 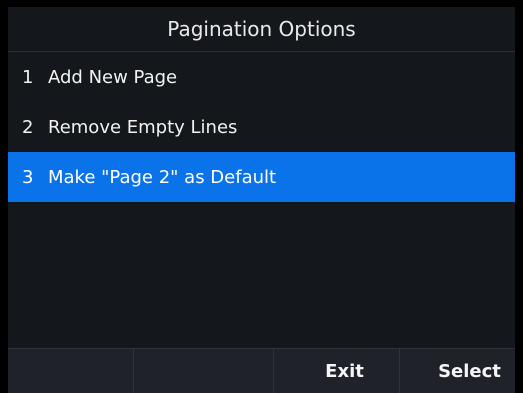 What do you see at coordinates (261, 127) in the screenshot?
I see `menu-item-remove-empty-lines: 2 Remove Empty Lines` at bounding box center [261, 127].